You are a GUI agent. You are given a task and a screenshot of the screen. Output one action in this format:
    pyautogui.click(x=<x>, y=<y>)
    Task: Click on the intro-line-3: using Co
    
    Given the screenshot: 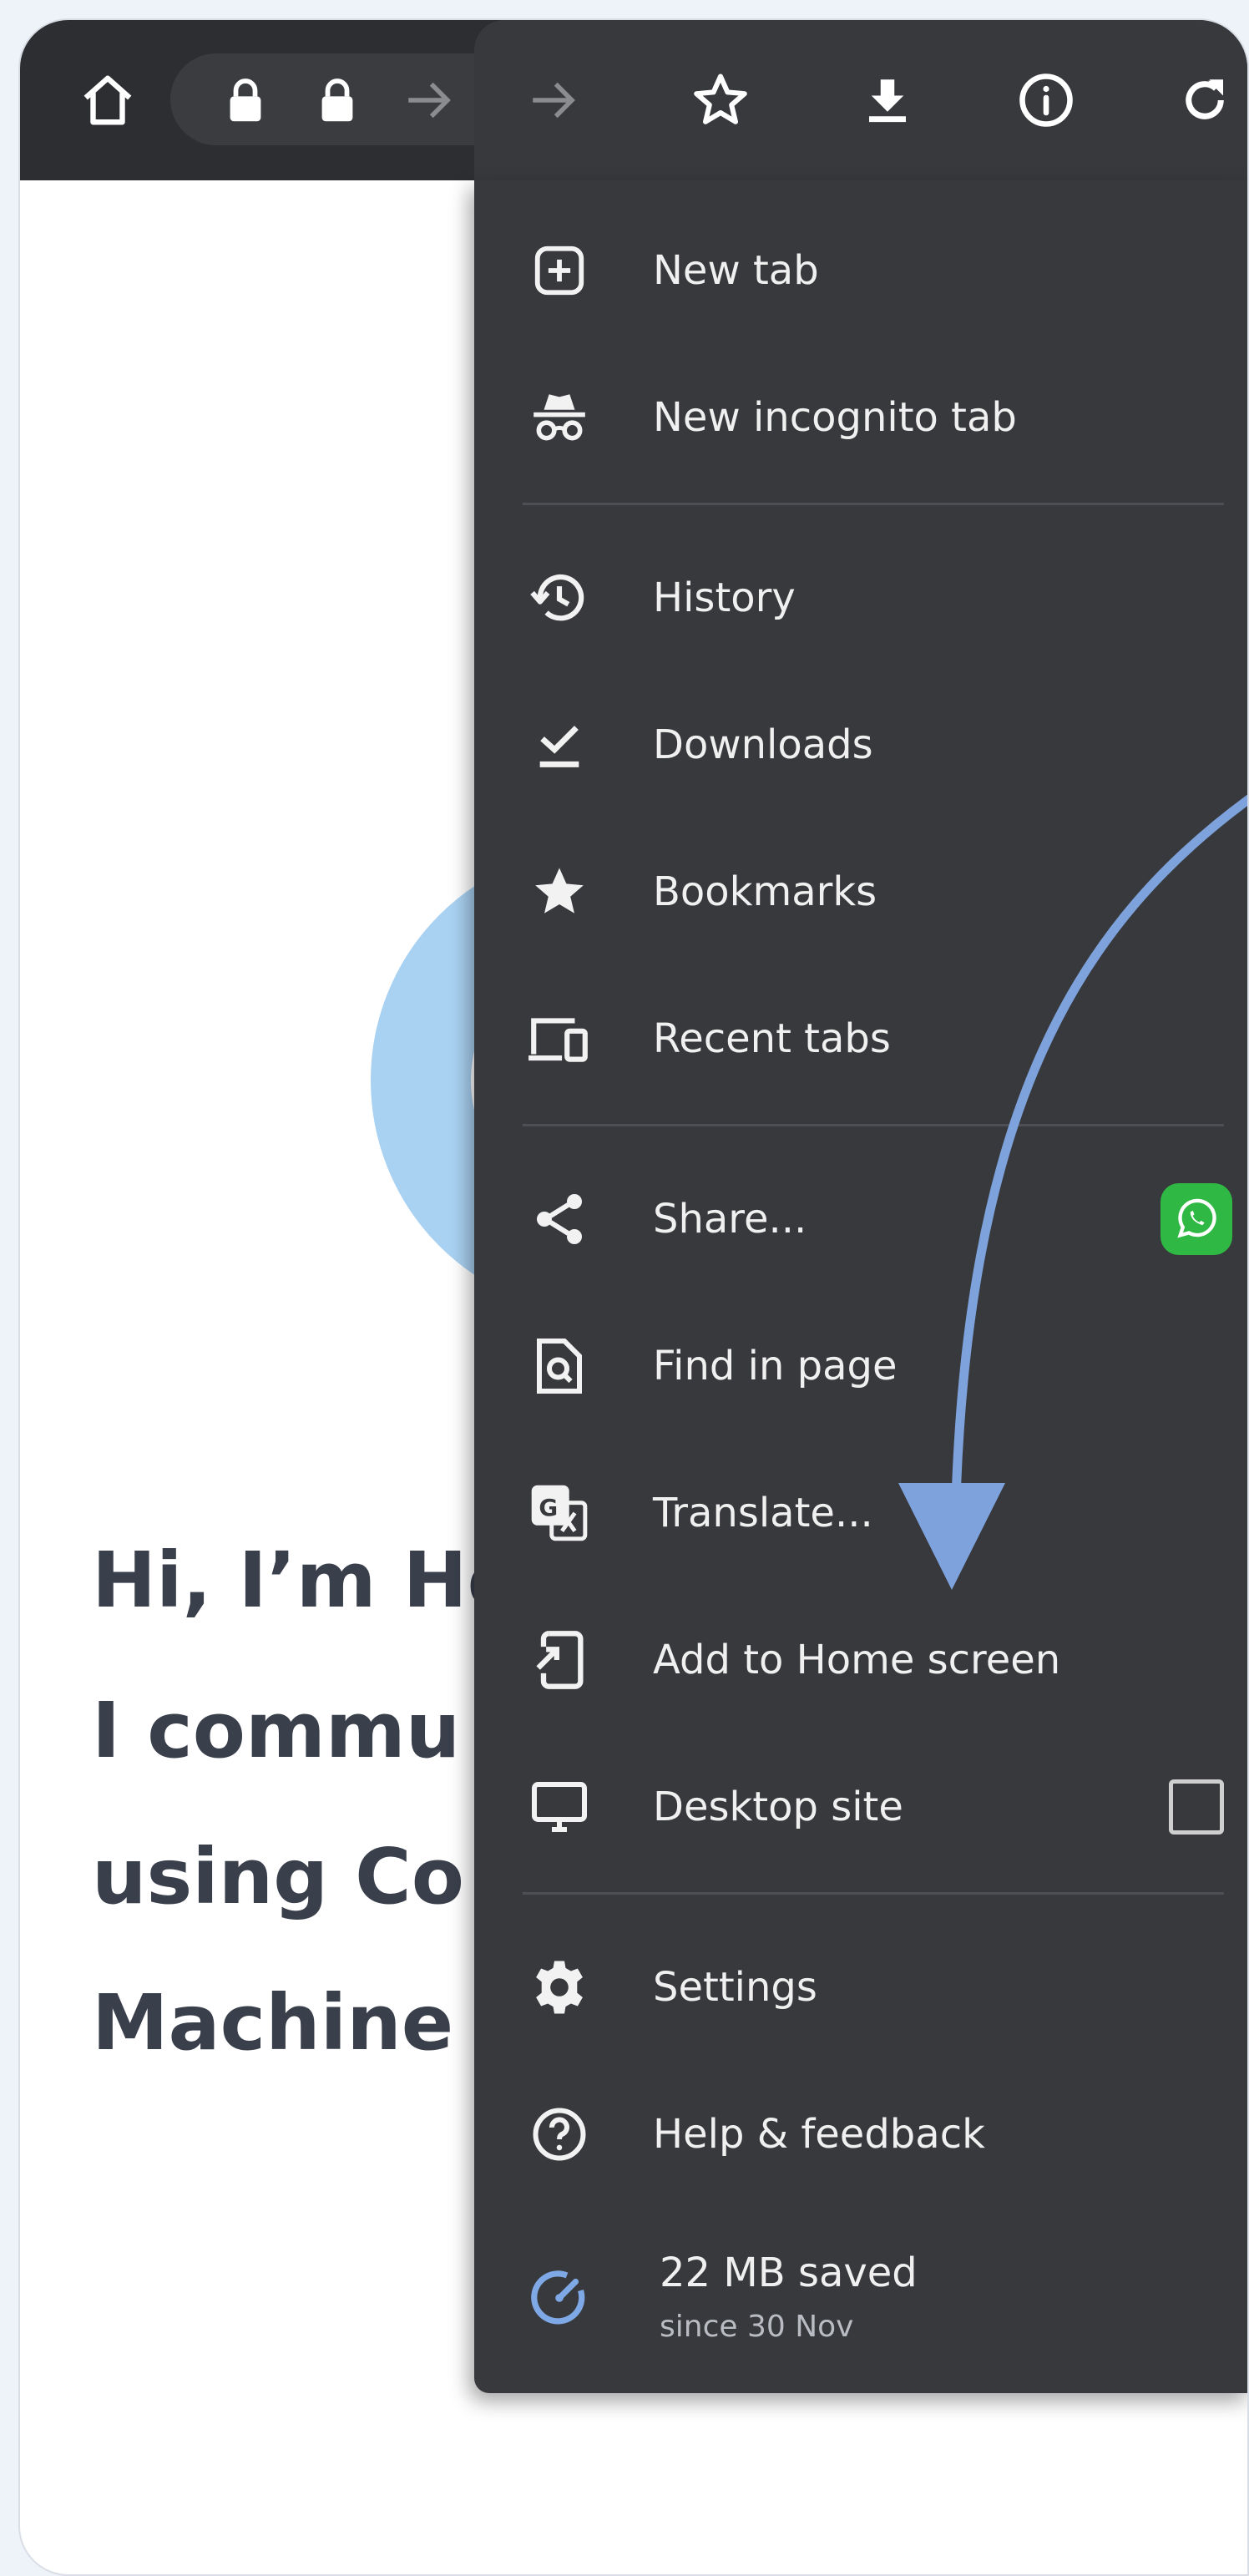 What is the action you would take?
    pyautogui.click(x=278, y=1876)
    